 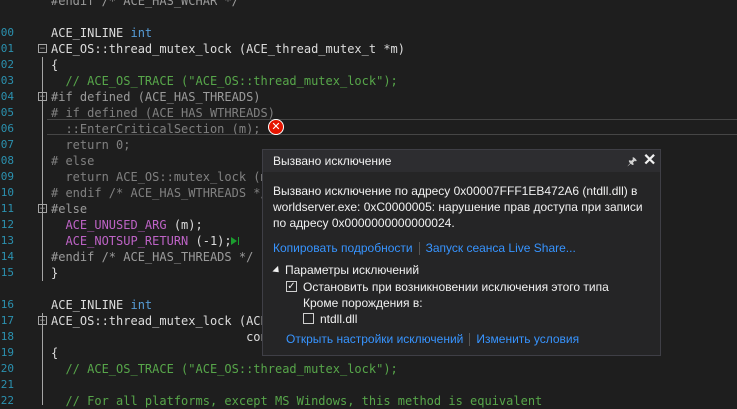 What do you see at coordinates (527, 339) in the screenshot?
I see `edit-conditions-link: Изменить условия` at bounding box center [527, 339].